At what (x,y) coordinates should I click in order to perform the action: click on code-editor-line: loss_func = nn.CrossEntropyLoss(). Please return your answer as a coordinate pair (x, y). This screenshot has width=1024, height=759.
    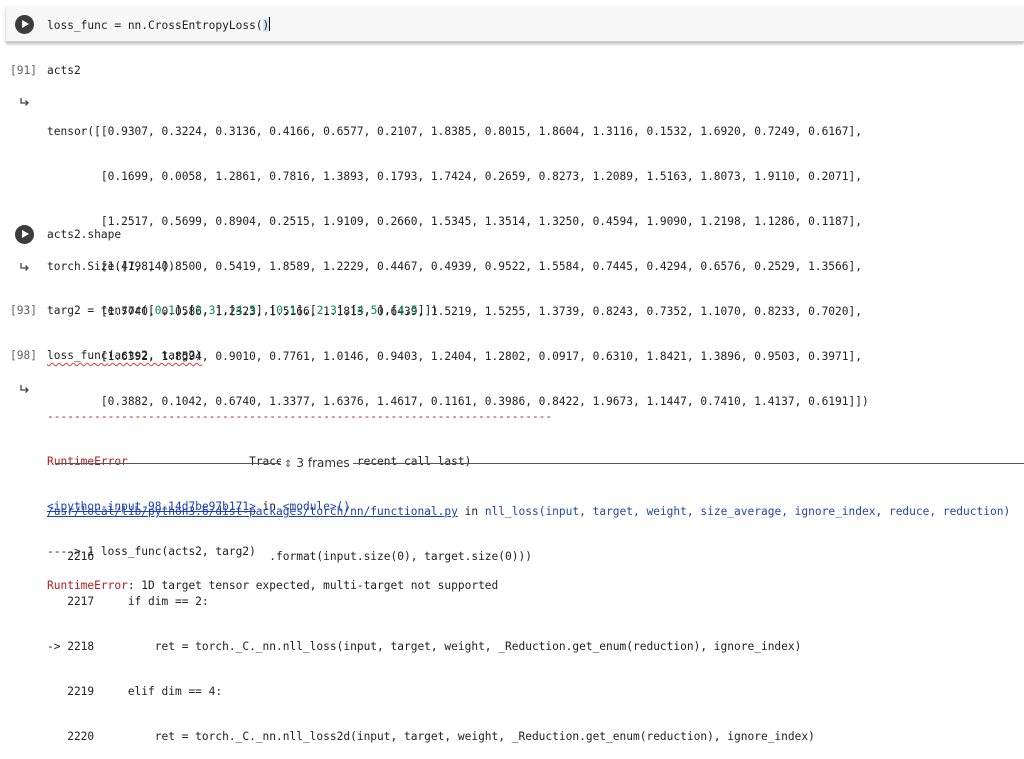
    Looking at the image, I should click on (159, 25).